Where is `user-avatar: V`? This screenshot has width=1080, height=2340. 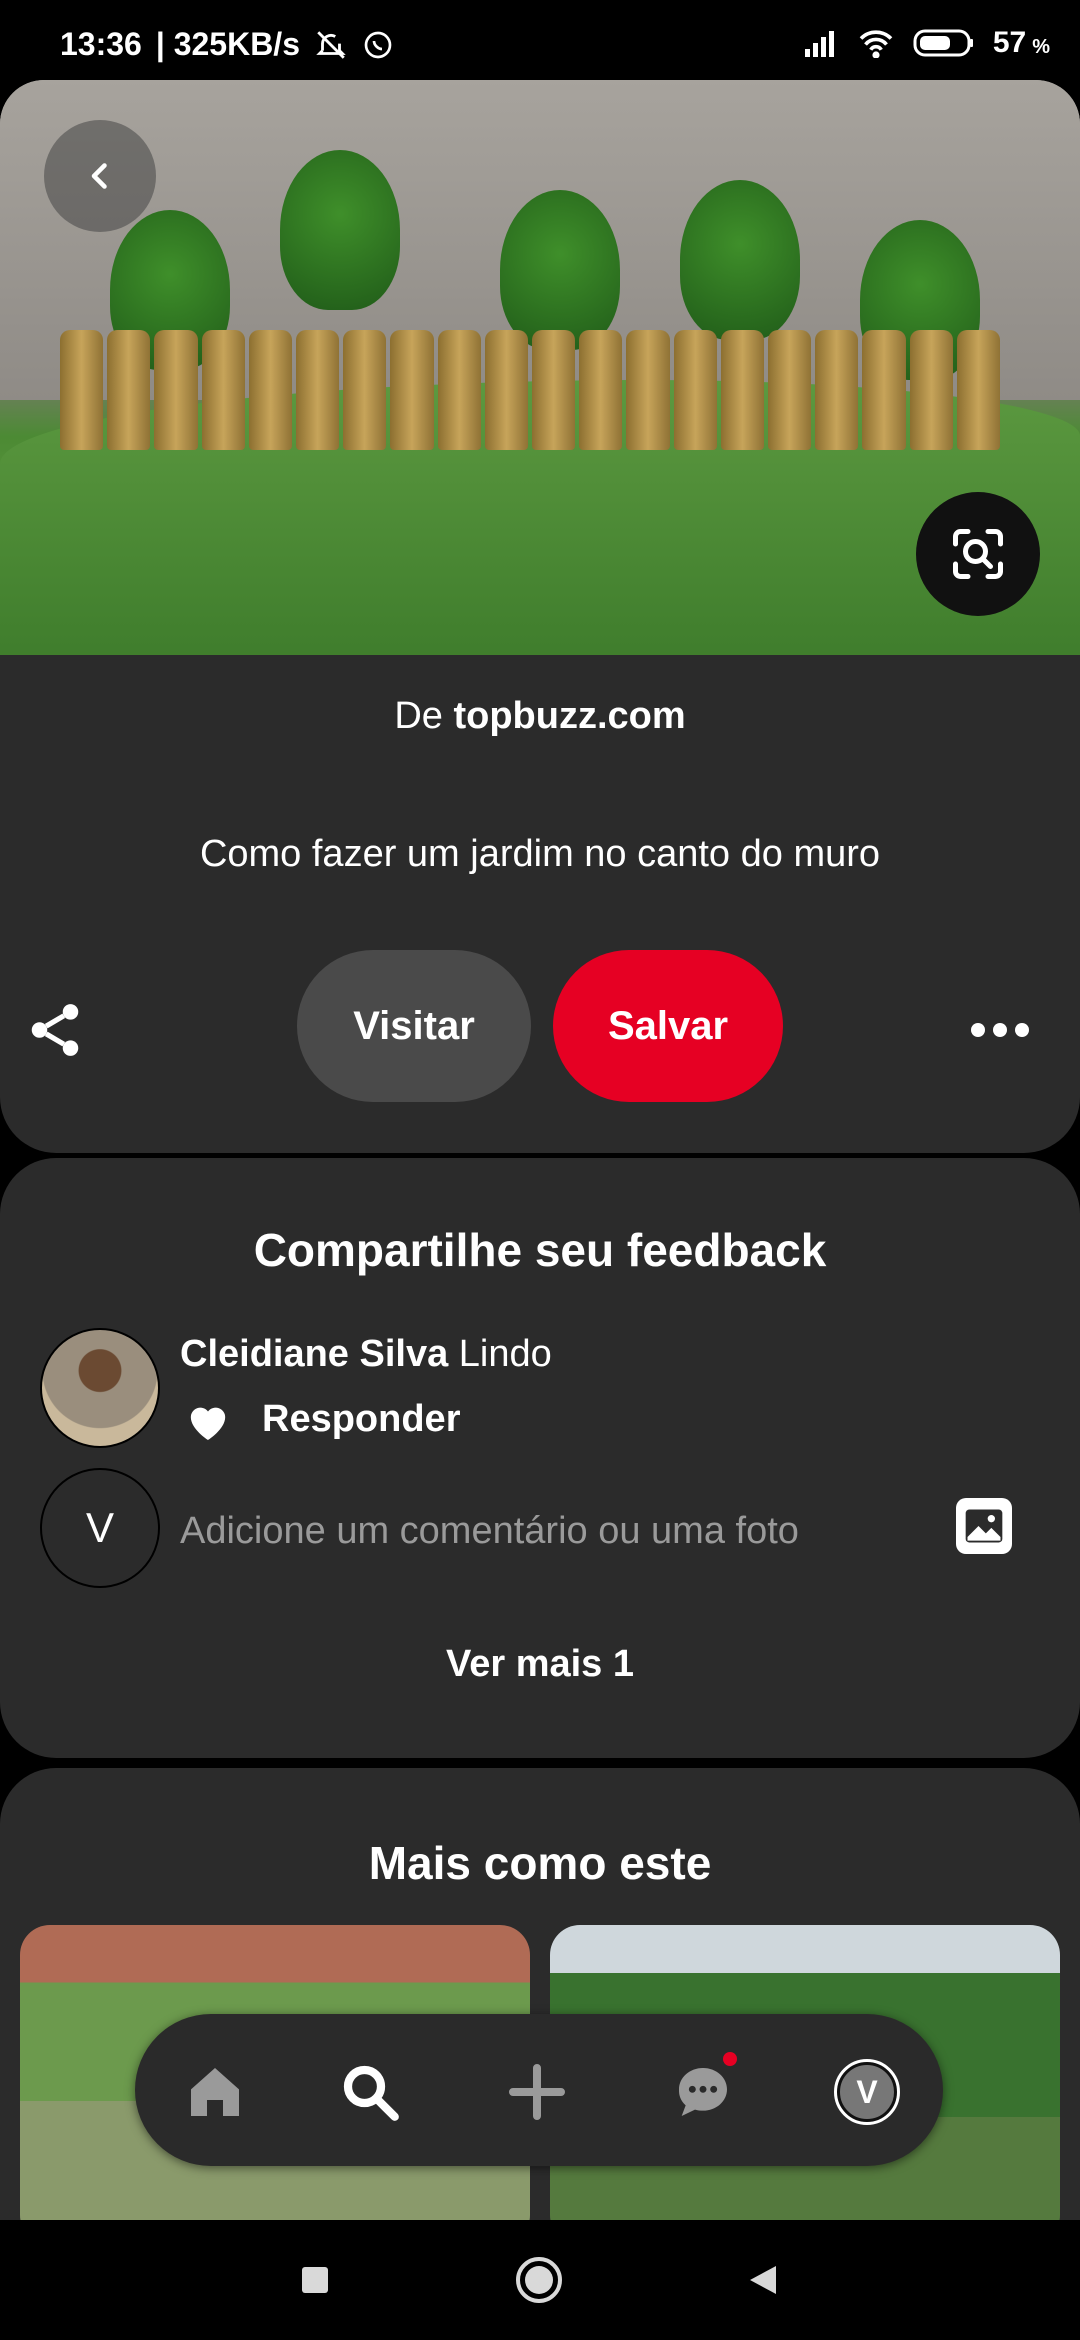 user-avatar: V is located at coordinates (100, 1528).